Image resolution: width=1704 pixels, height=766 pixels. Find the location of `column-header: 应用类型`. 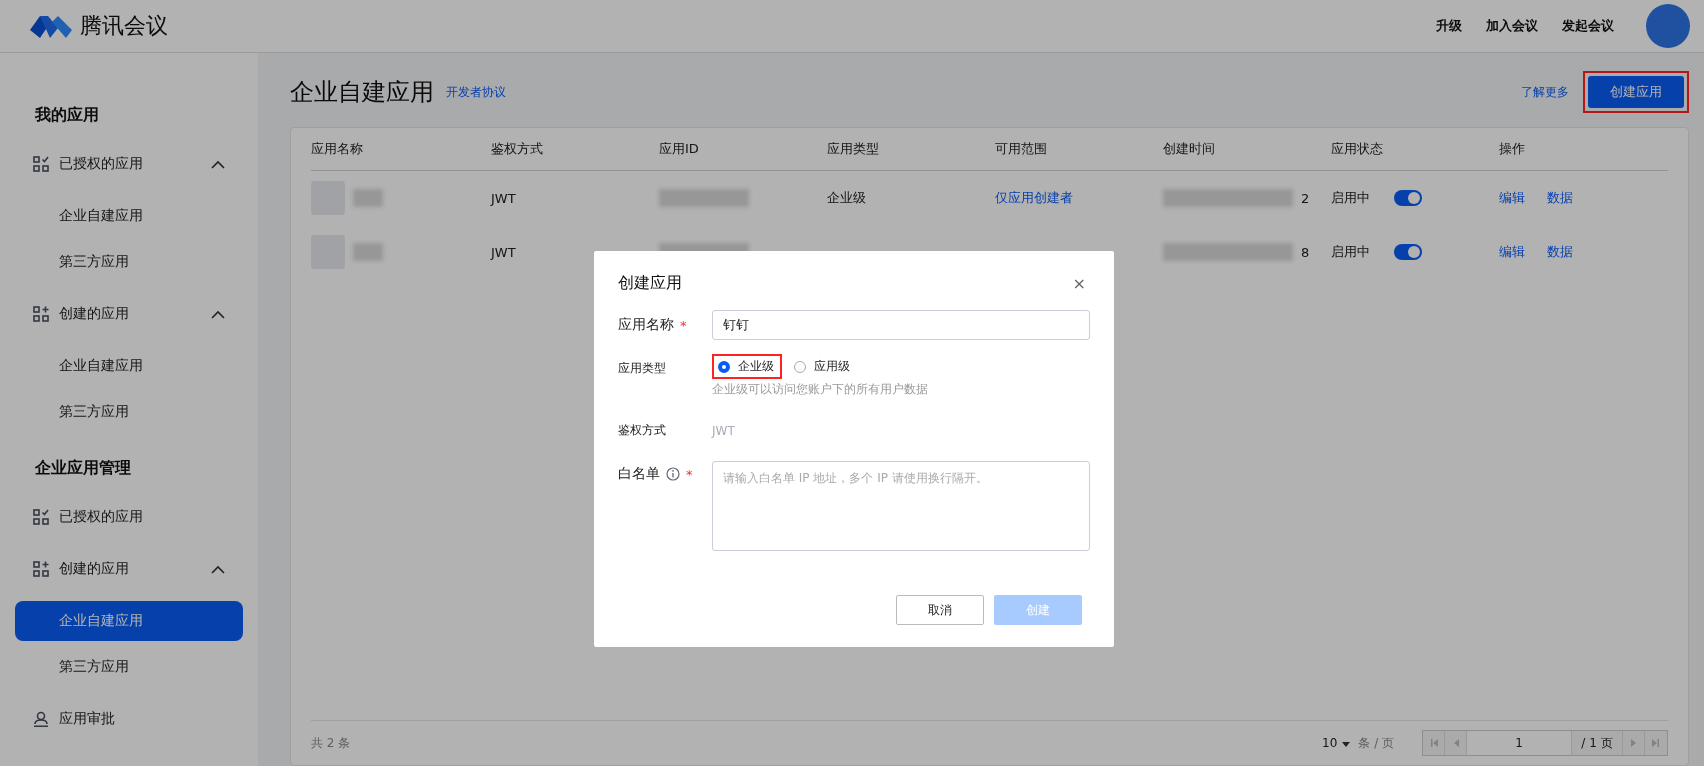

column-header: 应用类型 is located at coordinates (853, 149).